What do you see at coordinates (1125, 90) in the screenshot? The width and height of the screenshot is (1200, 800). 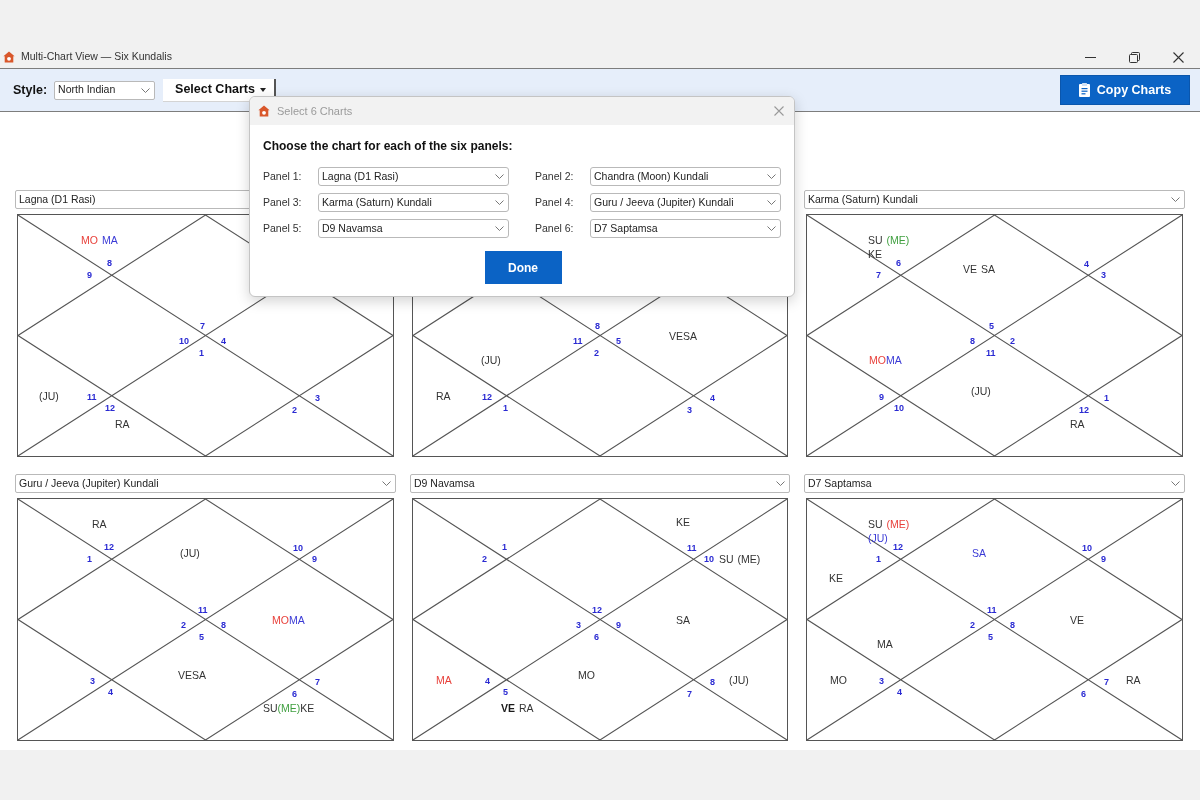 I see `copy-charts-button: Copy Charts` at bounding box center [1125, 90].